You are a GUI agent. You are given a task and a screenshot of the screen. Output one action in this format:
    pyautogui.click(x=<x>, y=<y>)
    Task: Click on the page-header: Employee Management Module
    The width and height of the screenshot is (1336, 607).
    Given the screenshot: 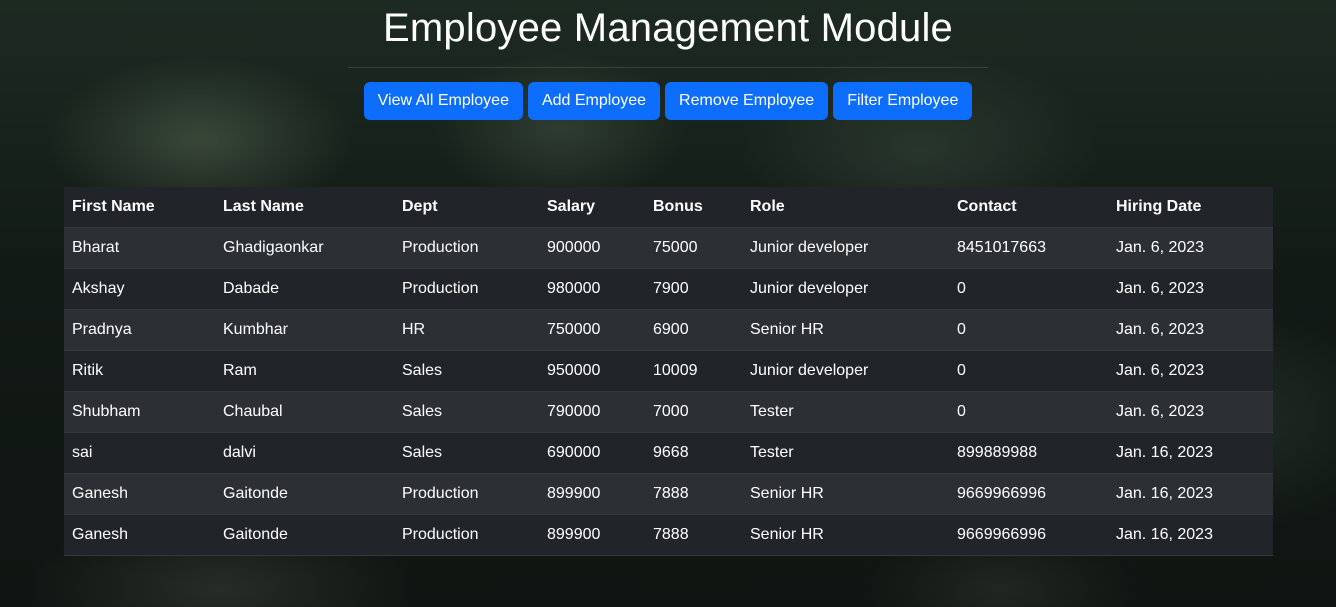 What is the action you would take?
    pyautogui.click(x=668, y=34)
    